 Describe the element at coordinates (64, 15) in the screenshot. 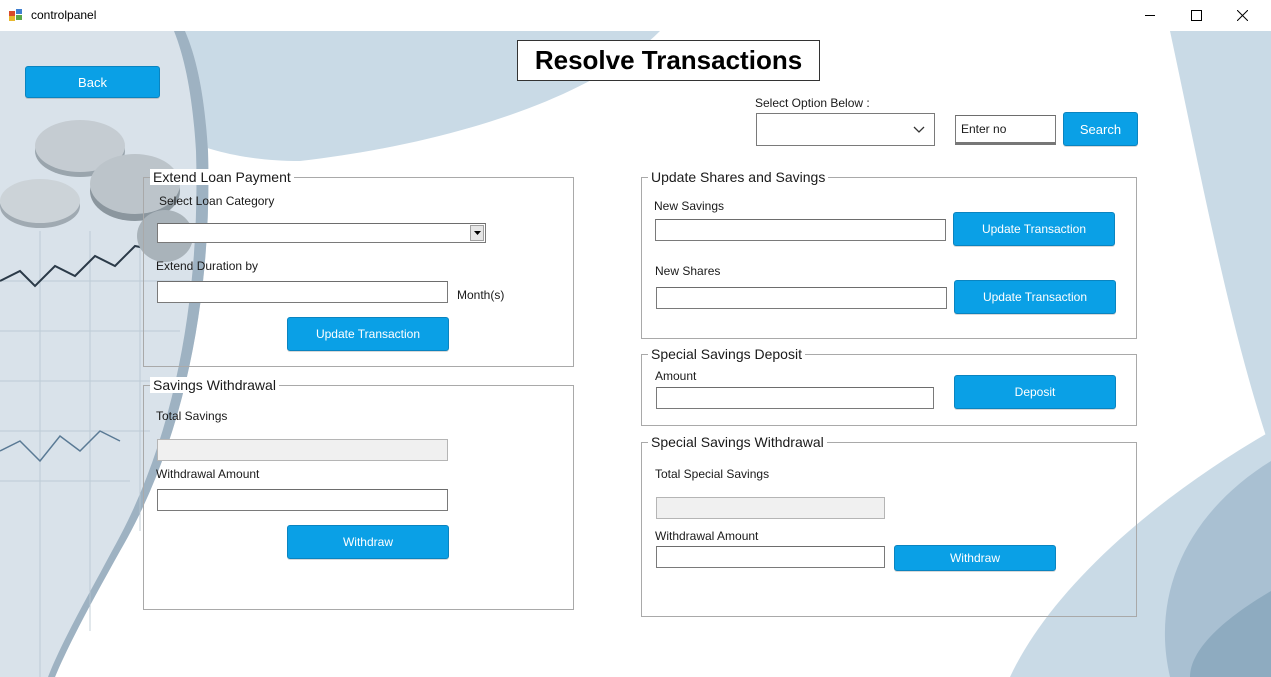

I see `window-title: controlpanel` at that location.